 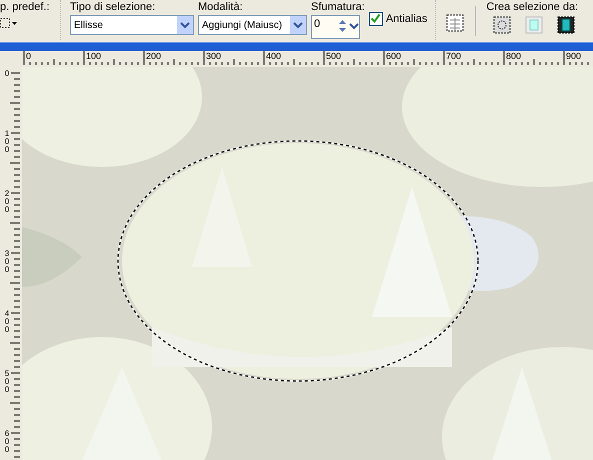 I want to click on antialias-checkbox: Antialias, so click(x=398, y=19).